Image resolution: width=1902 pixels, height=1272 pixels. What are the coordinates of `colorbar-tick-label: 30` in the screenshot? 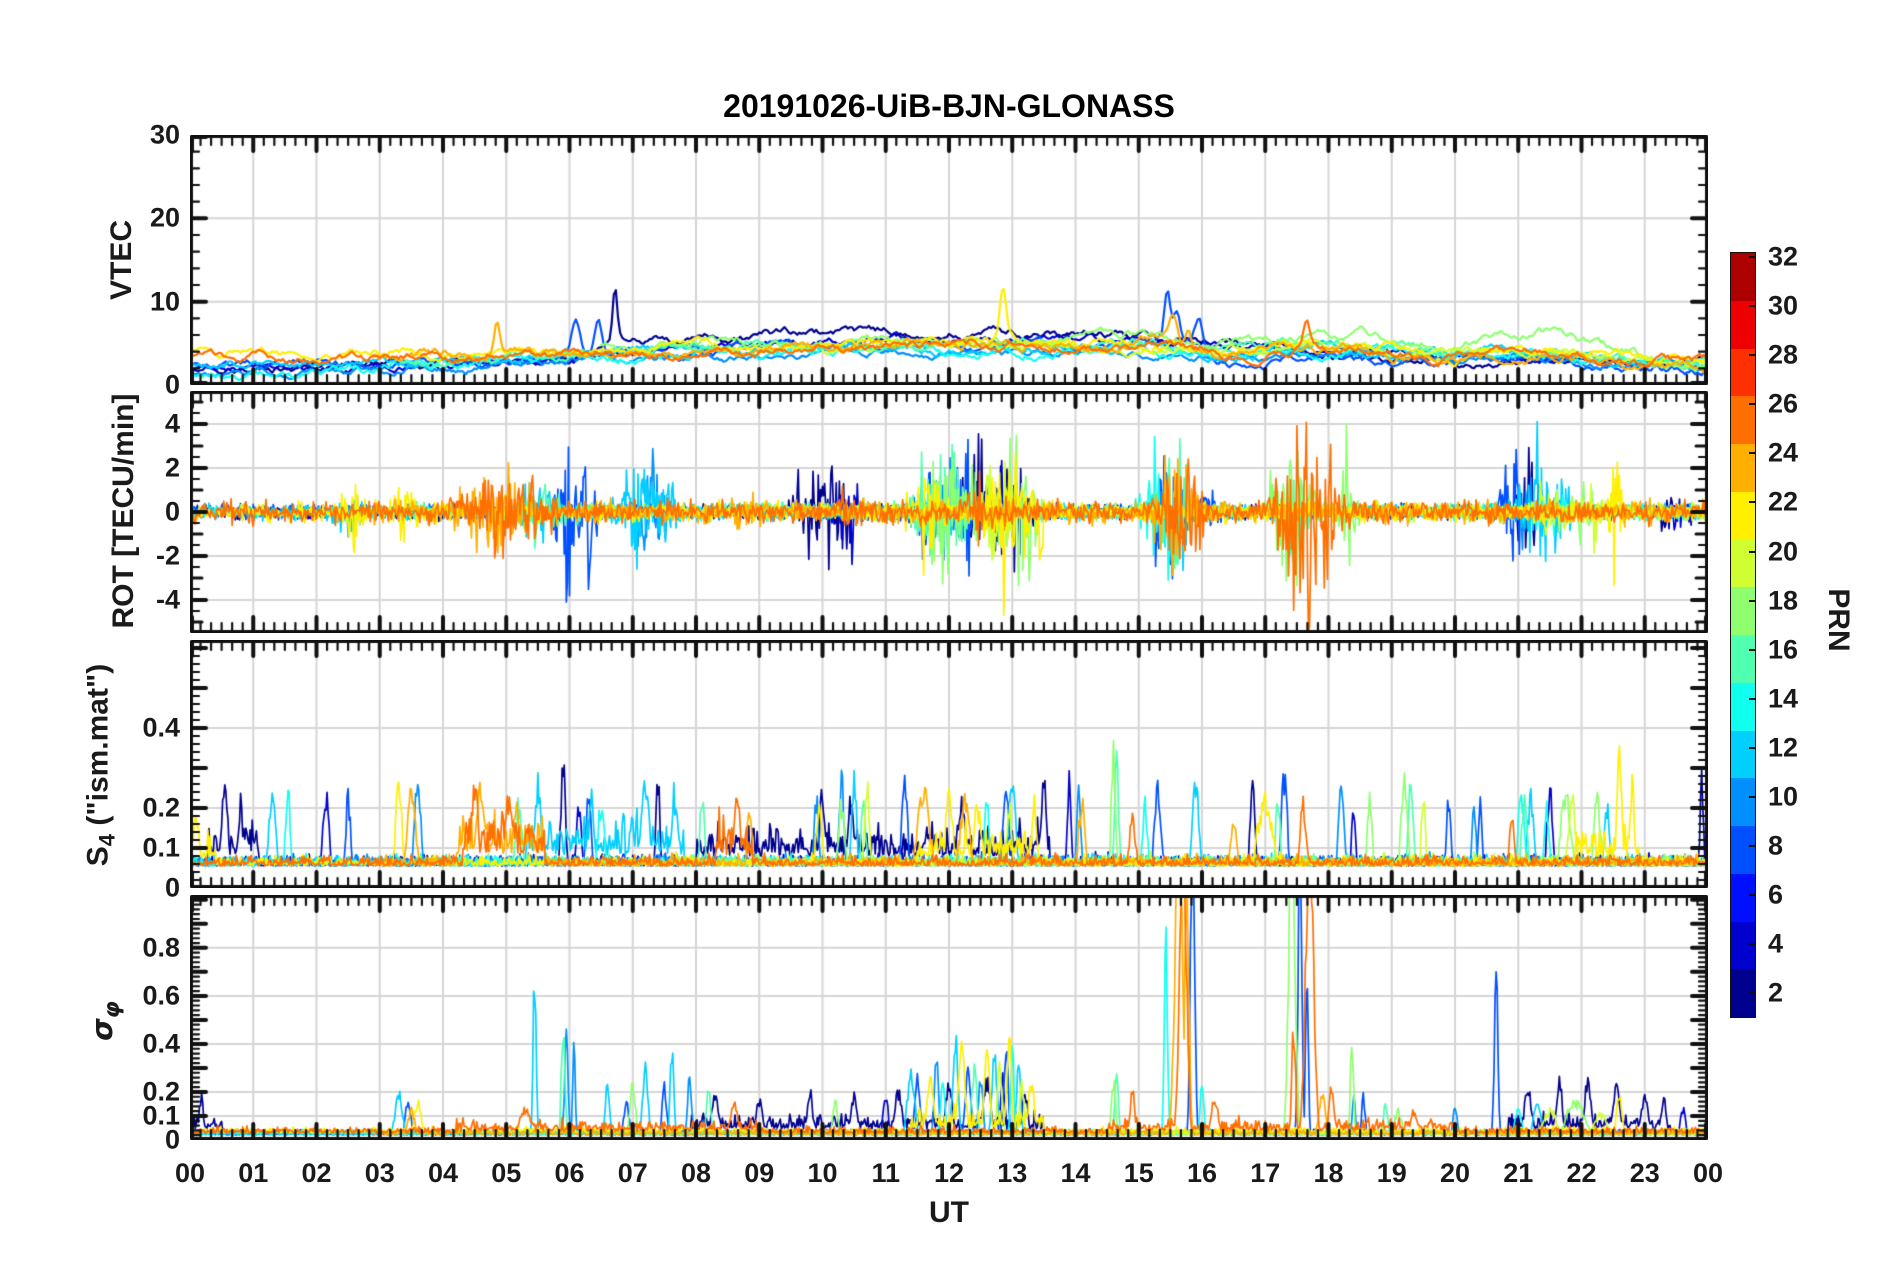 It's located at (1783, 305).